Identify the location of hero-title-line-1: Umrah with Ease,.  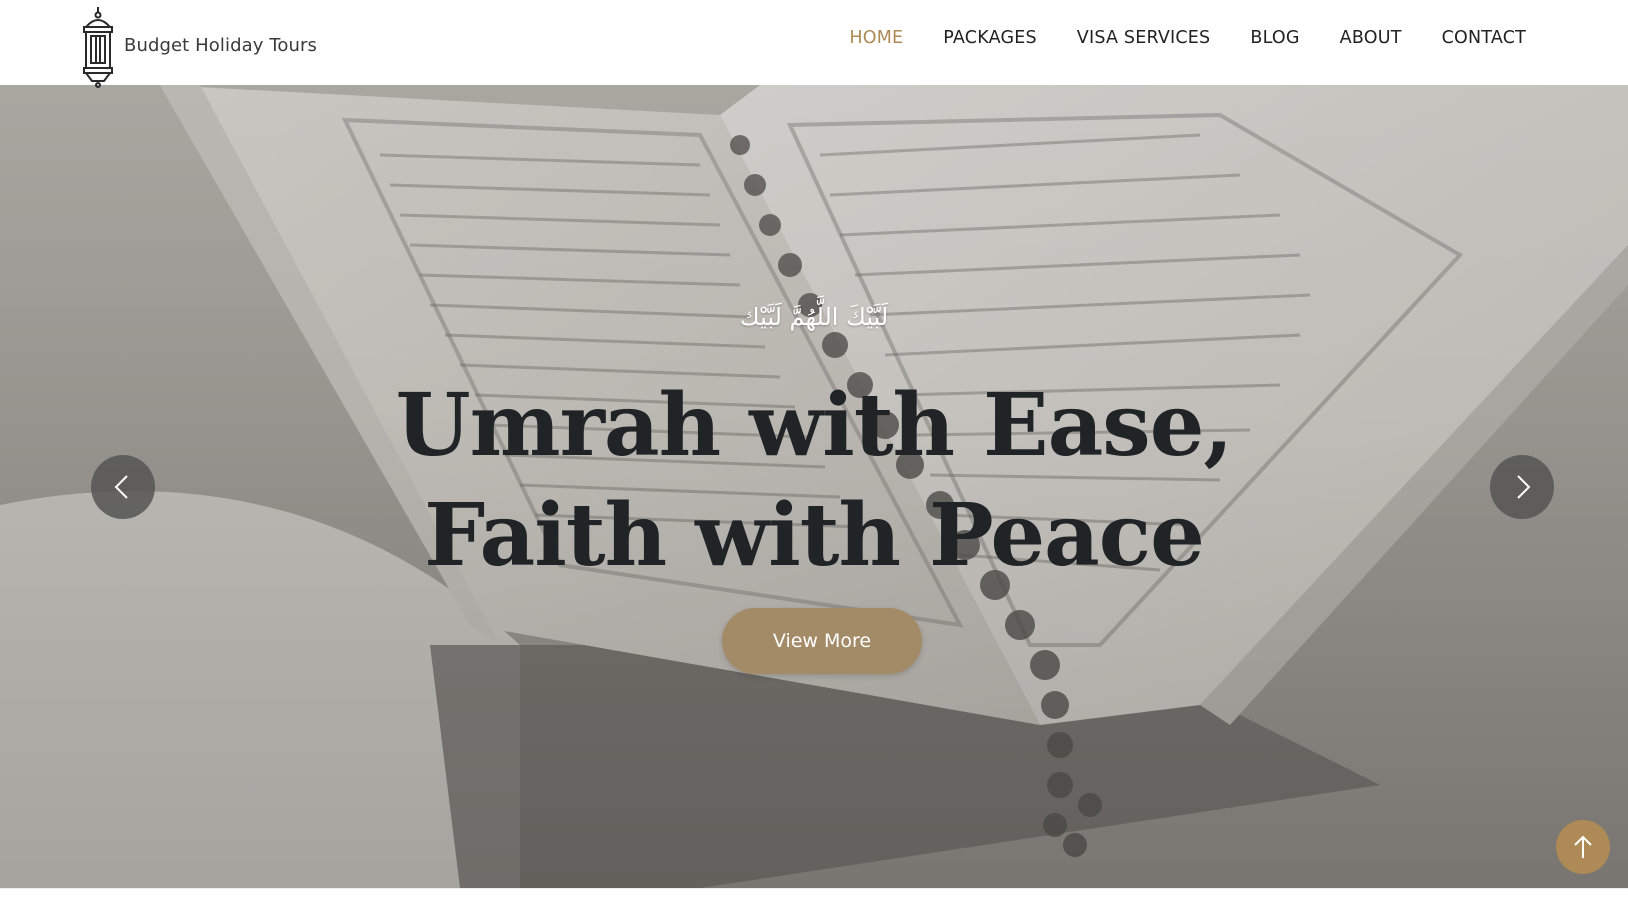
(814, 425).